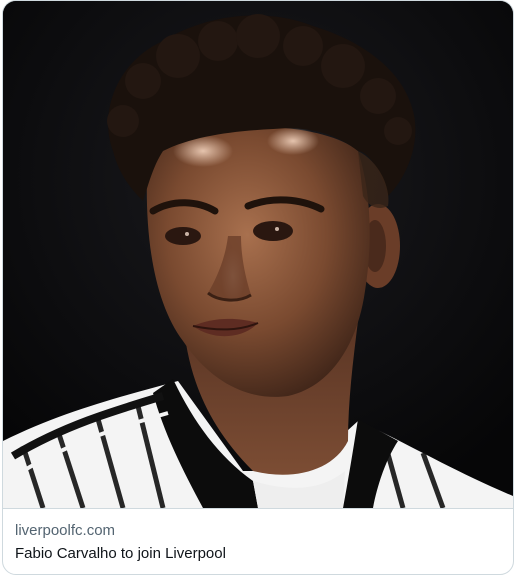 The height and width of the screenshot is (580, 516). I want to click on link-domain: liverpoolfc.com, so click(258, 531).